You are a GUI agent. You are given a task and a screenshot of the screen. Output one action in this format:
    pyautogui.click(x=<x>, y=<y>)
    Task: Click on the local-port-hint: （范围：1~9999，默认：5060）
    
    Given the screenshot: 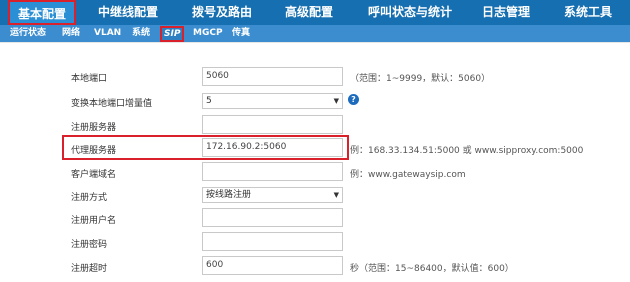 What is the action you would take?
    pyautogui.click(x=420, y=79)
    